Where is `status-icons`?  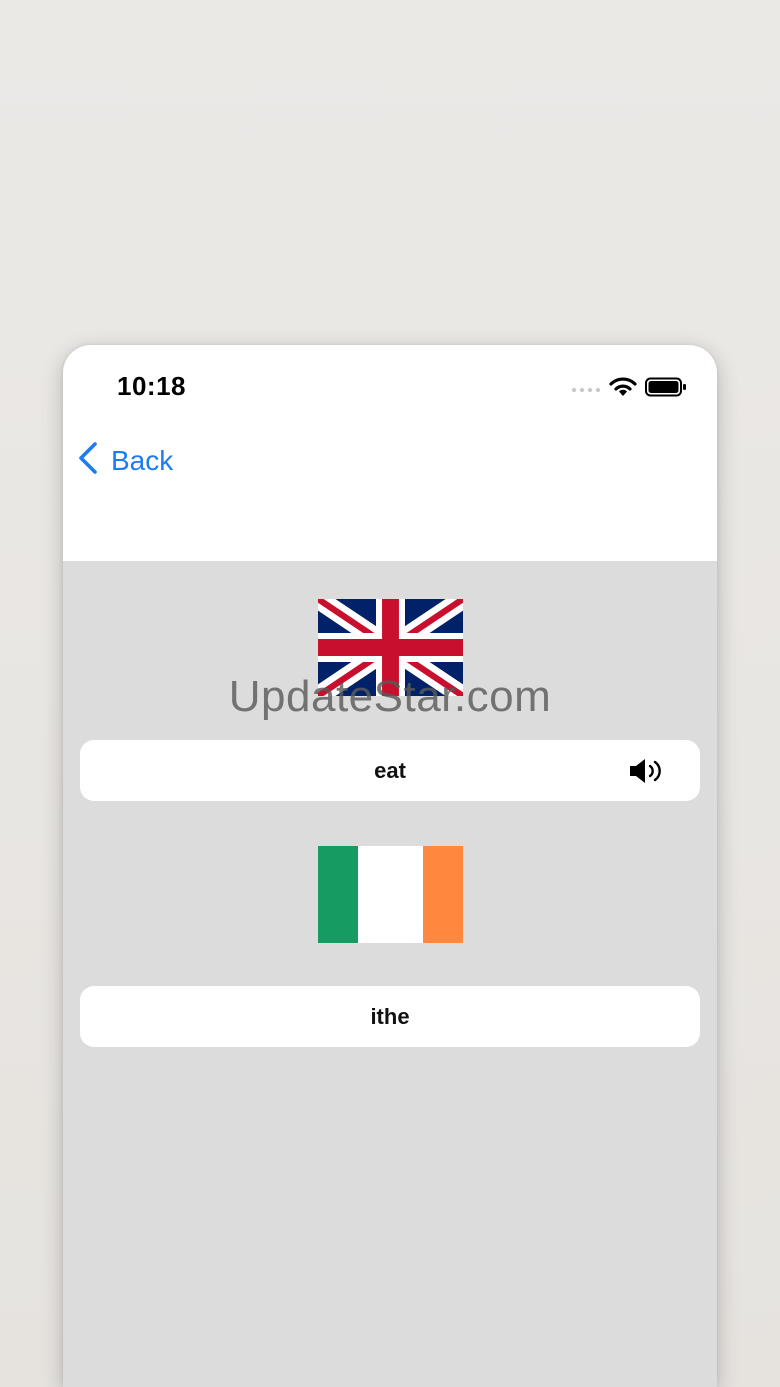 status-icons is located at coordinates (629, 389).